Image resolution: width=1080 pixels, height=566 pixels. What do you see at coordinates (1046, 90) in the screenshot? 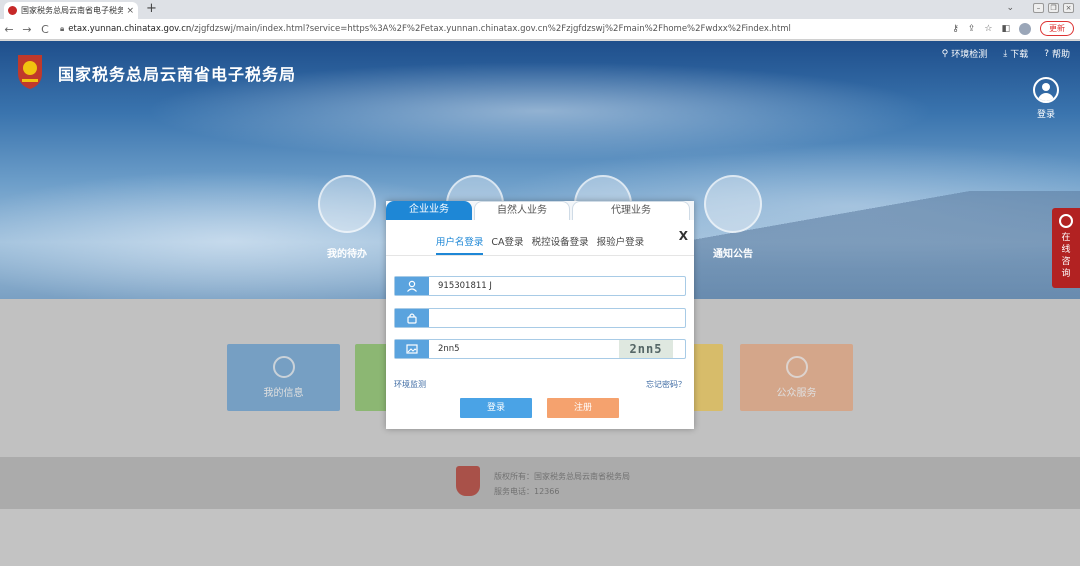
I see `user-icon` at bounding box center [1046, 90].